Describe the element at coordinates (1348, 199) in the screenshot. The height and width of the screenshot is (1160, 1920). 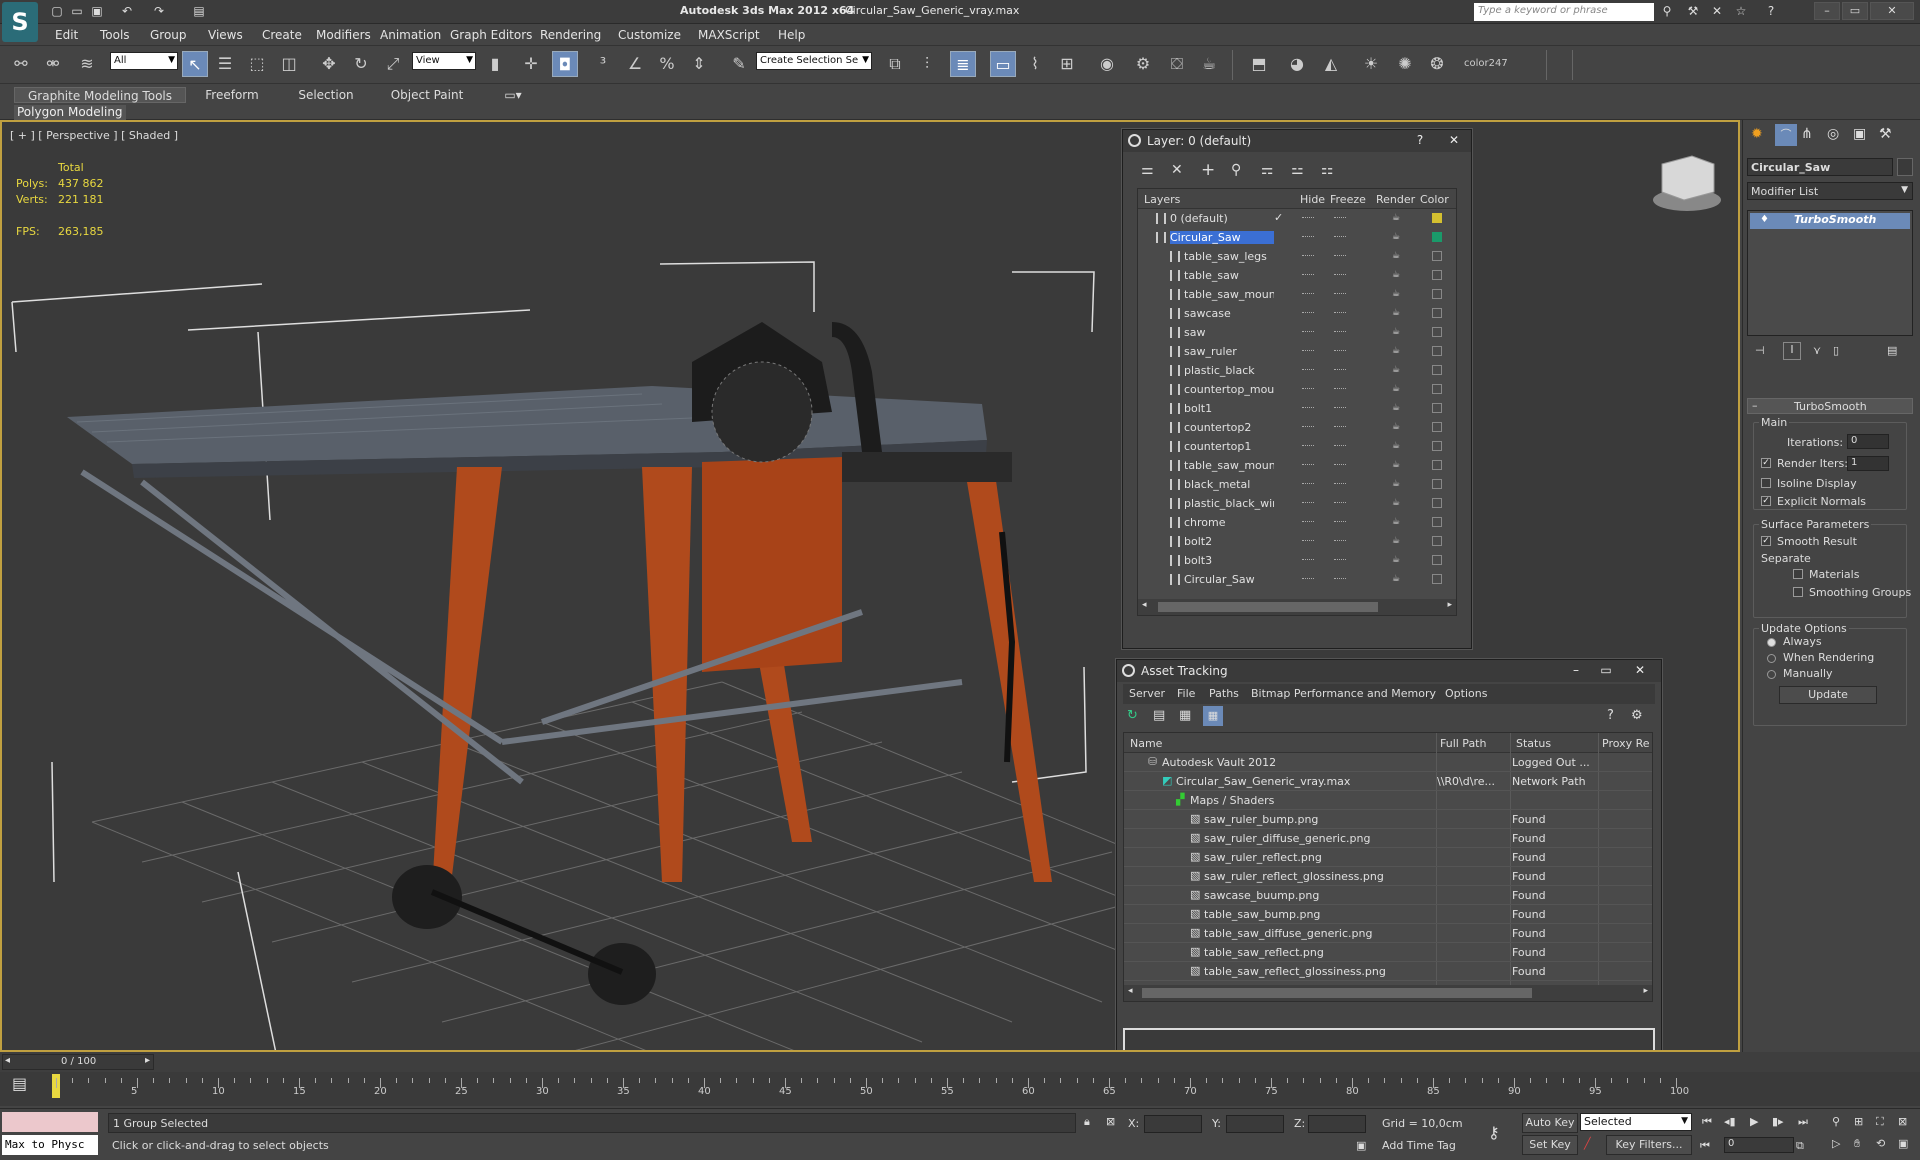
I see `column-freeze: Freeze` at that location.